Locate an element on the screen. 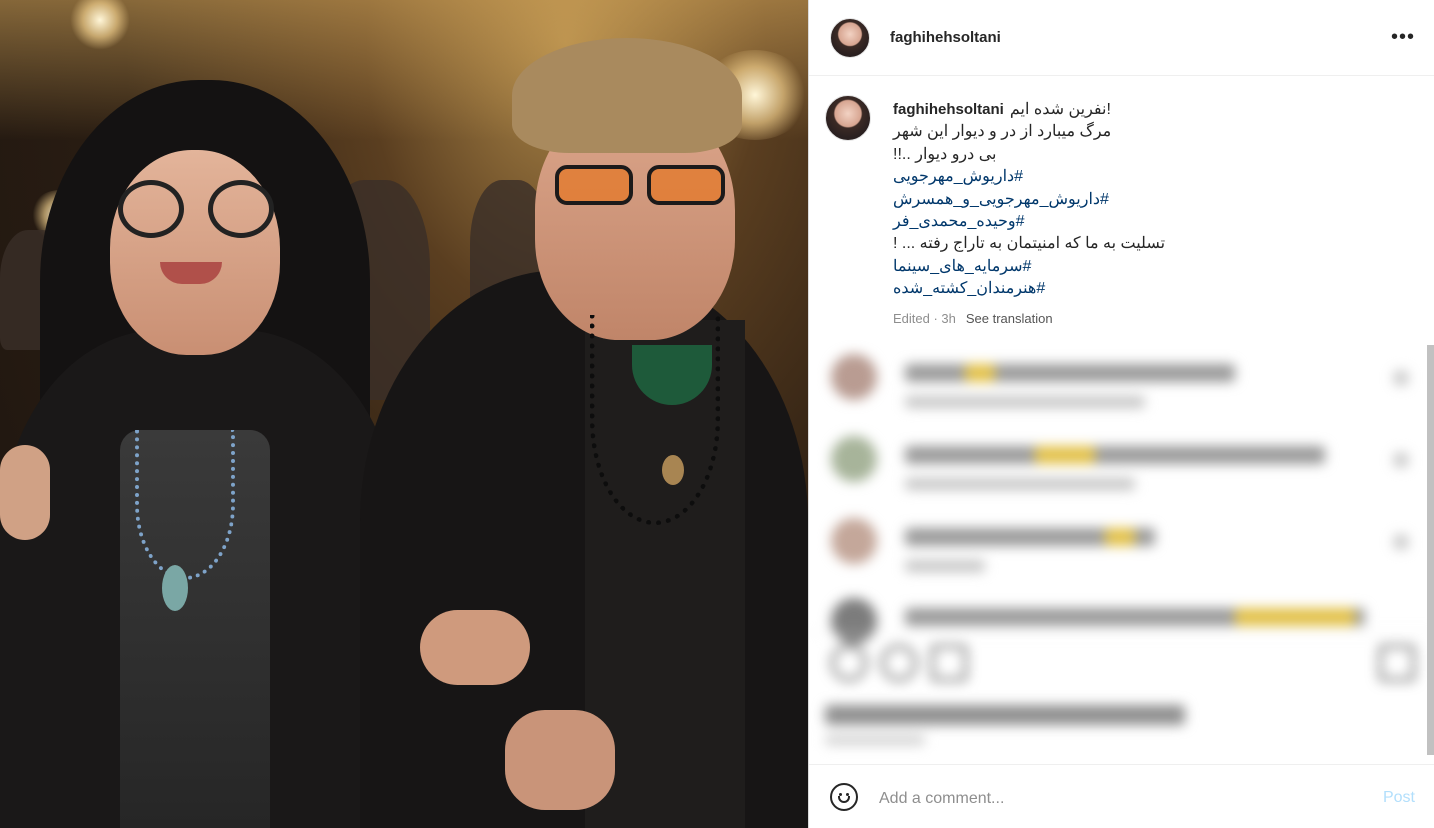 This screenshot has height=828, width=1434. hashtag-link: #داریوش_مهرجویی is located at coordinates (1153, 177).